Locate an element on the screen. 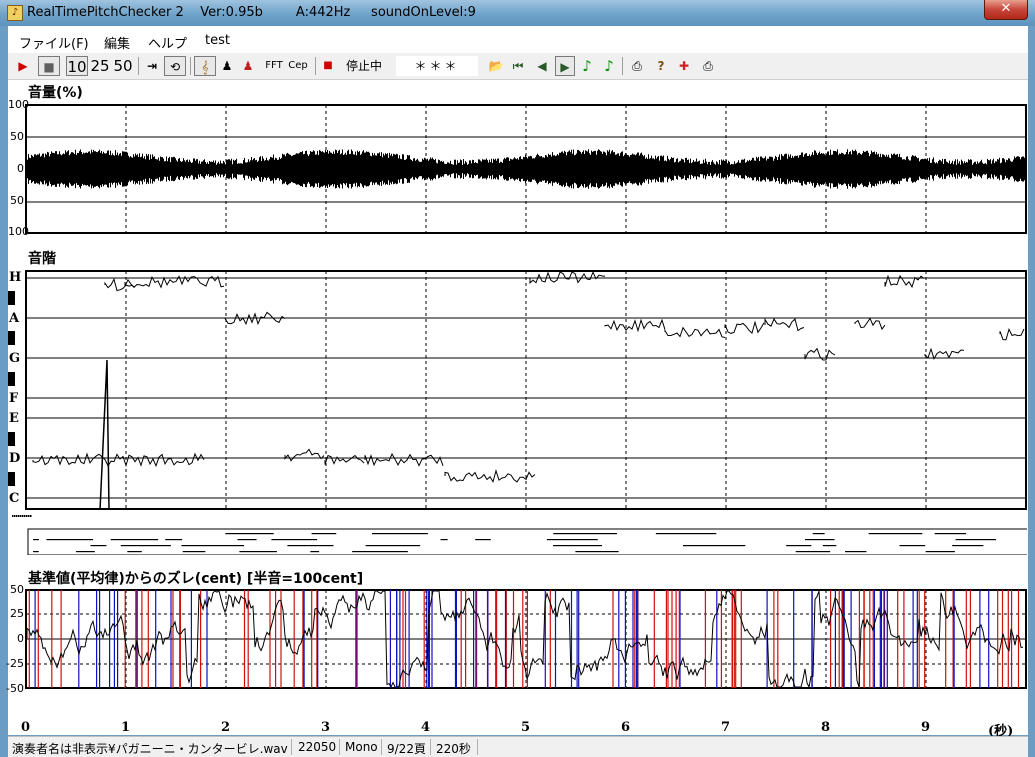 This screenshot has height=757, width=1035. menu-help: ヘルプ is located at coordinates (167, 42).